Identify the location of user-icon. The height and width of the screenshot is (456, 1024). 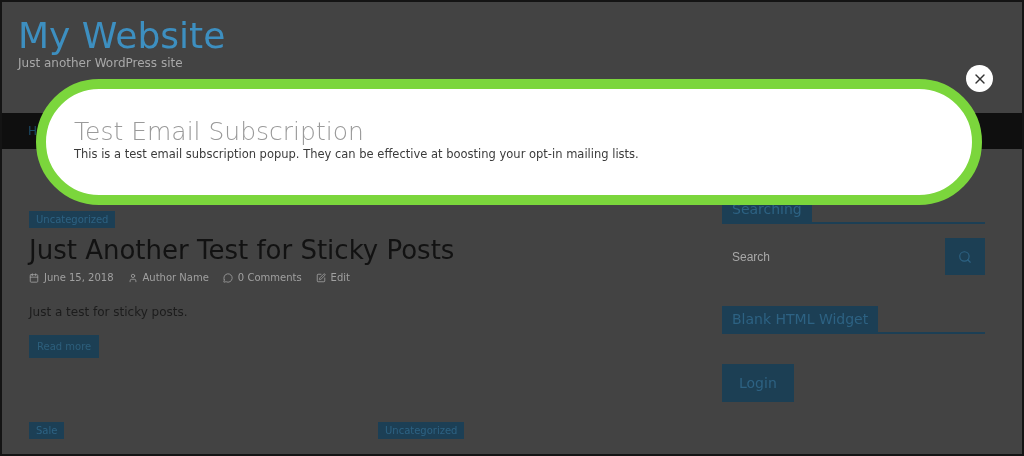
(132, 277).